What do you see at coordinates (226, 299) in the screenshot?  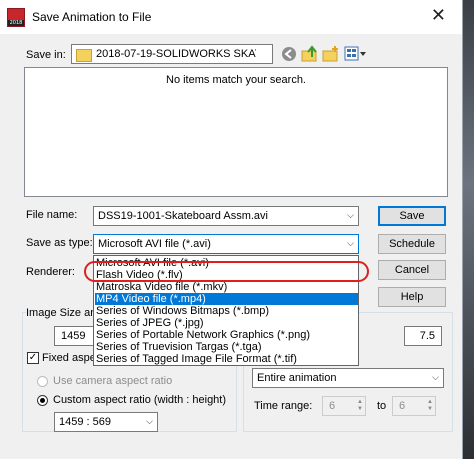 I see `list-item-selected: MP4 Video file (*.mp4)` at bounding box center [226, 299].